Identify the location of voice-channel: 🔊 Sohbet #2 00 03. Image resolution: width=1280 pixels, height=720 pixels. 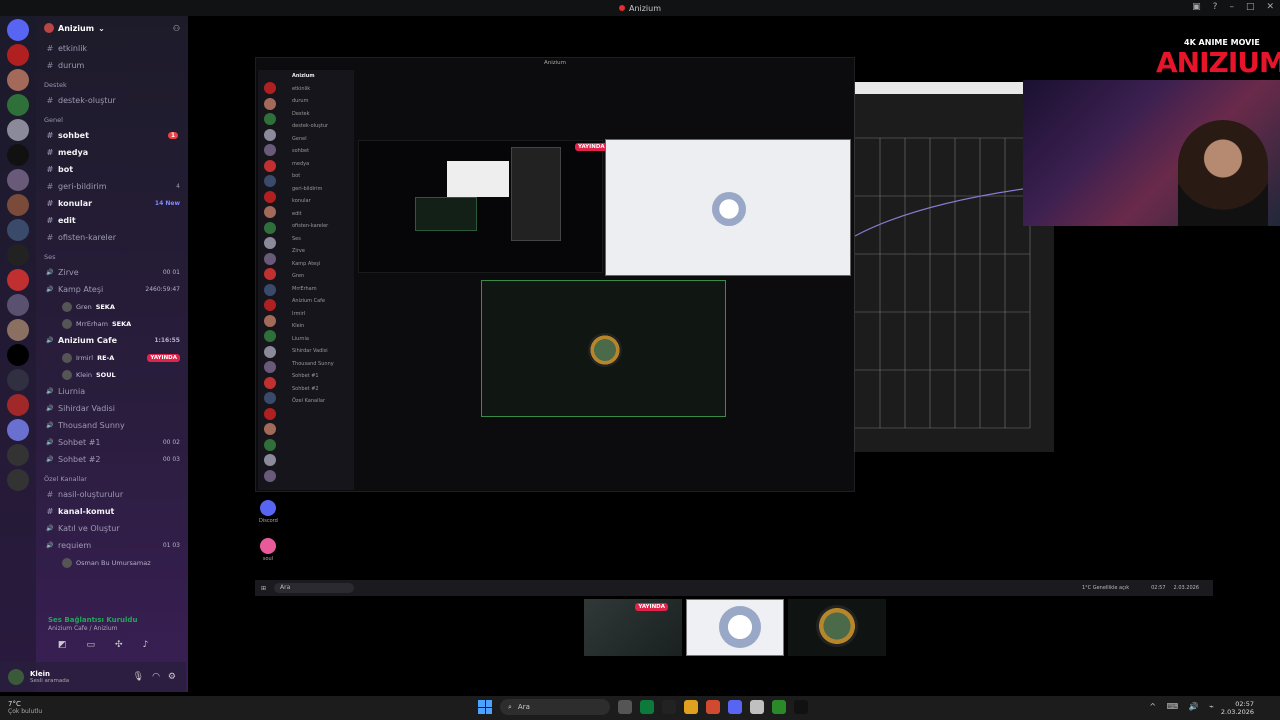
(112, 459).